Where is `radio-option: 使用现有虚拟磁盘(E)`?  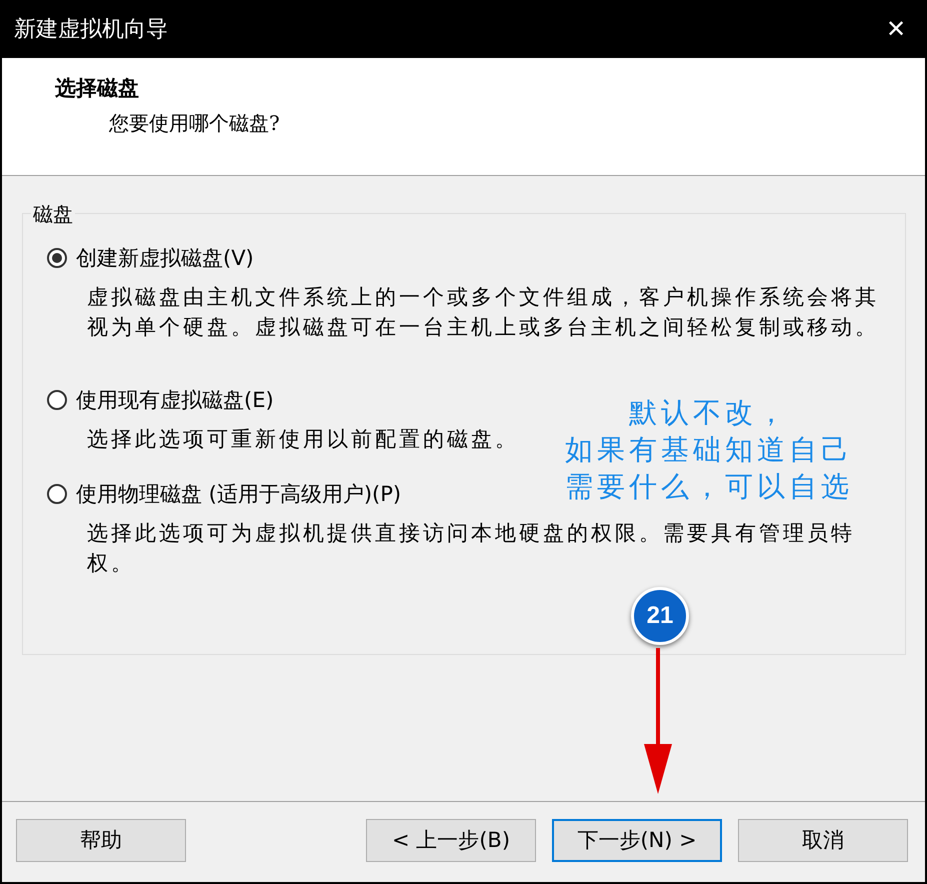 radio-option: 使用现有虚拟磁盘(E) is located at coordinates (160, 400).